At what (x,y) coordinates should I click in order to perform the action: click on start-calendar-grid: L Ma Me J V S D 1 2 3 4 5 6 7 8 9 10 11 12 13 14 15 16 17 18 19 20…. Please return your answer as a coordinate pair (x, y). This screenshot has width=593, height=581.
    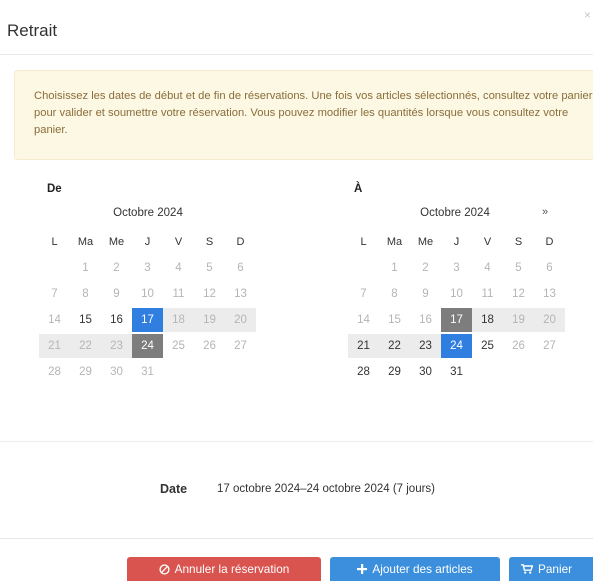
    Looking at the image, I should click on (147, 307).